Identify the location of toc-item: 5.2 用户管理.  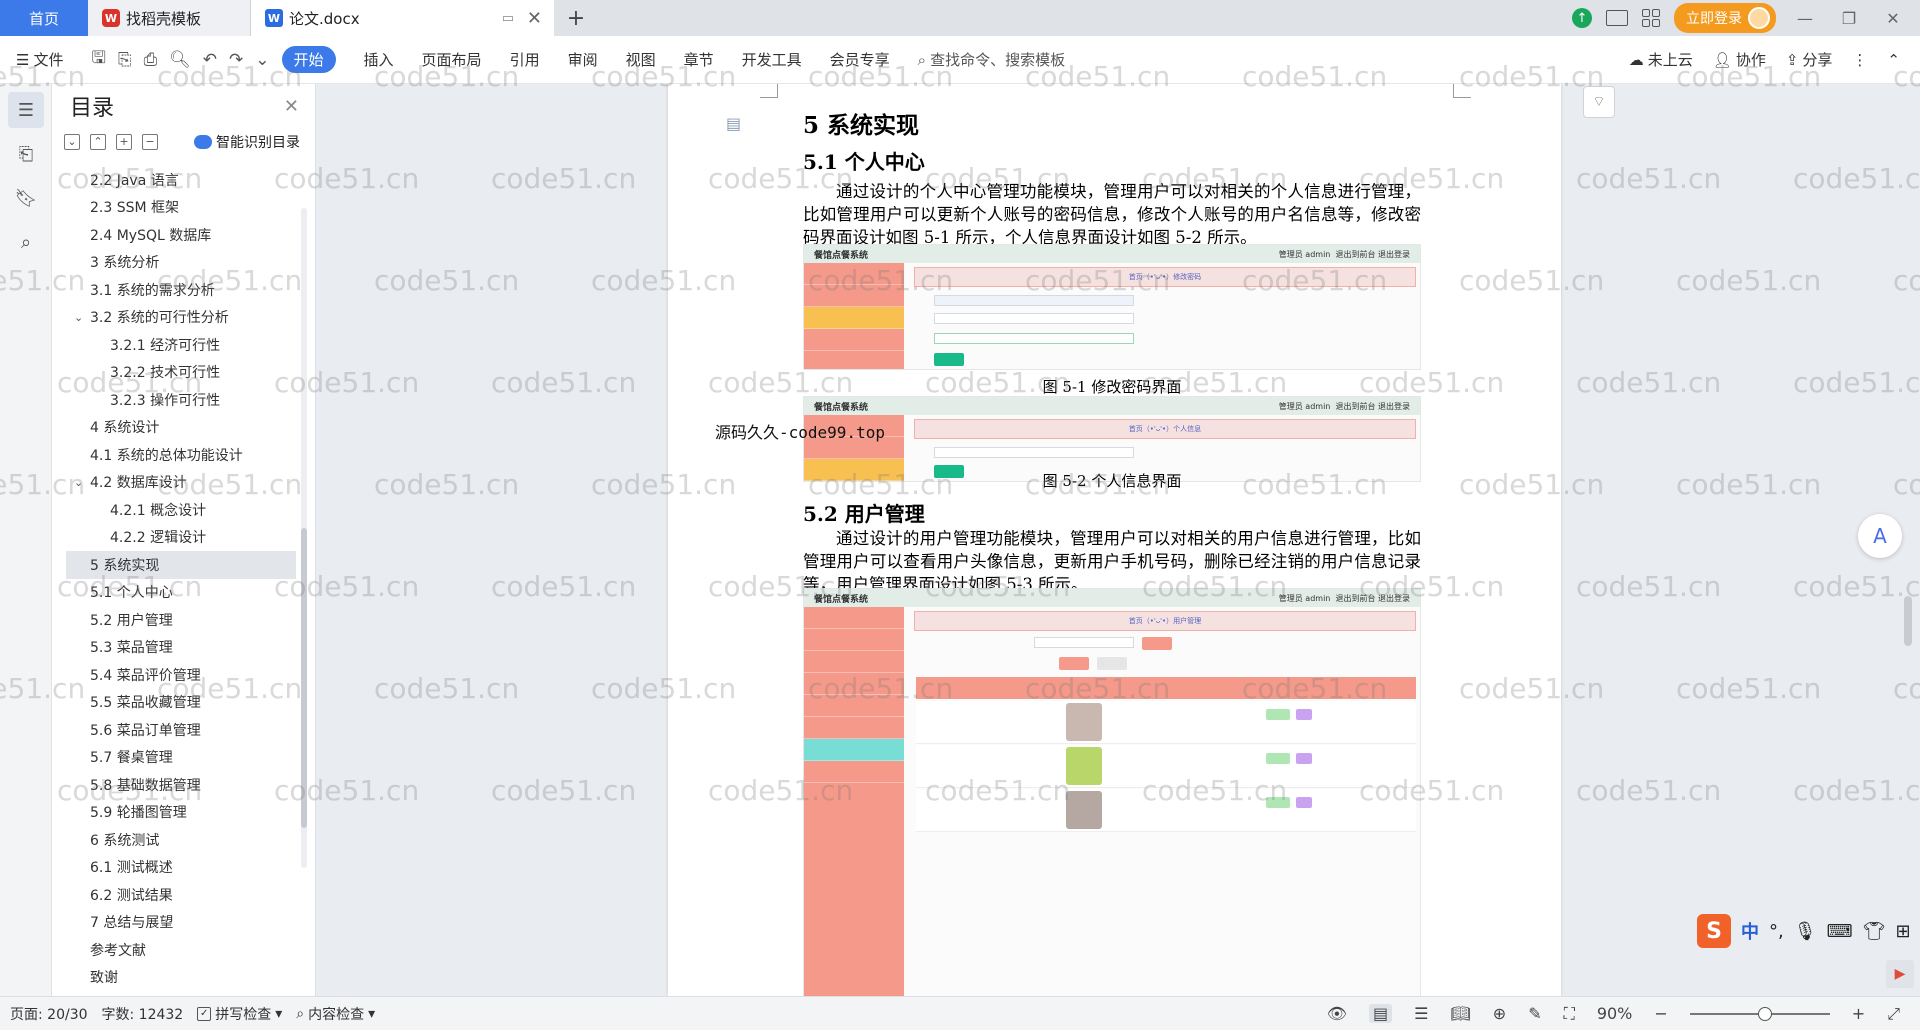
(181, 620).